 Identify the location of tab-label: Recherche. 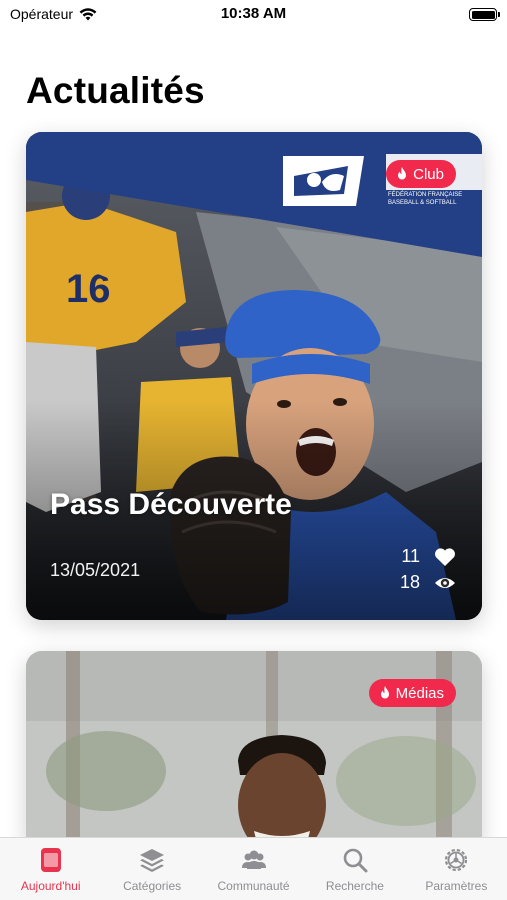
(354, 886).